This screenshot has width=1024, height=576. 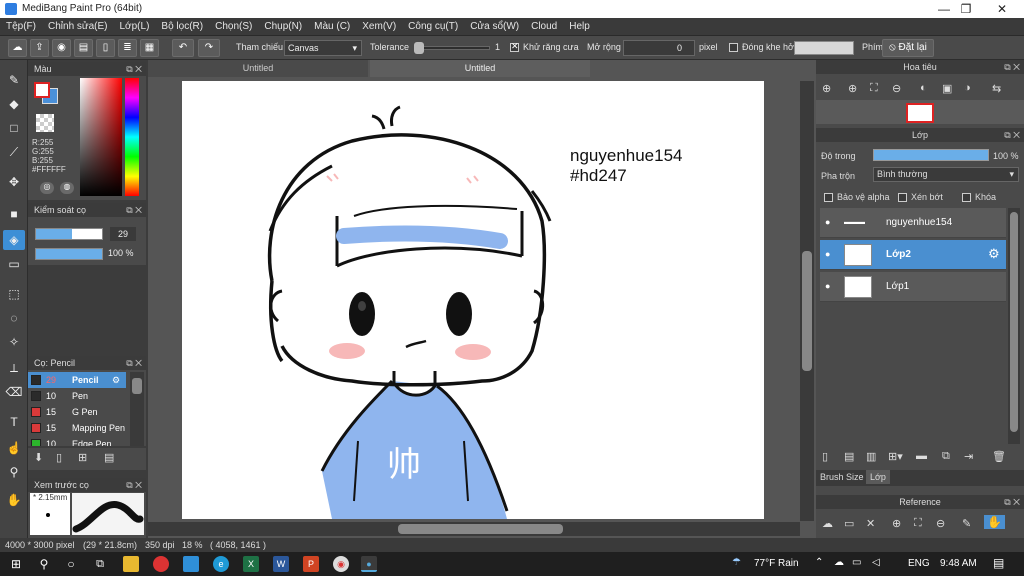 I want to click on brush-item-pen: 10 Pen, so click(x=77, y=396).